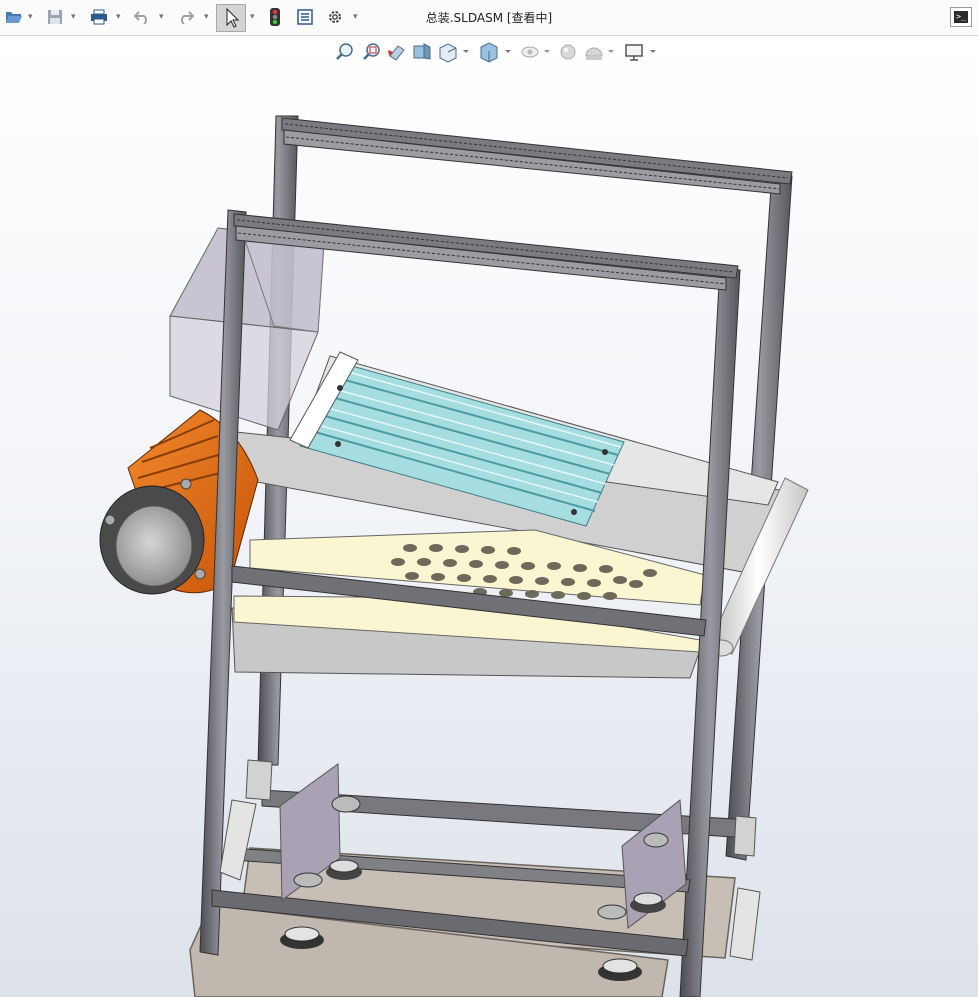 This screenshot has width=978, height=997. What do you see at coordinates (355, 17) in the screenshot?
I see `options-dropdown-arrow: ▾` at bounding box center [355, 17].